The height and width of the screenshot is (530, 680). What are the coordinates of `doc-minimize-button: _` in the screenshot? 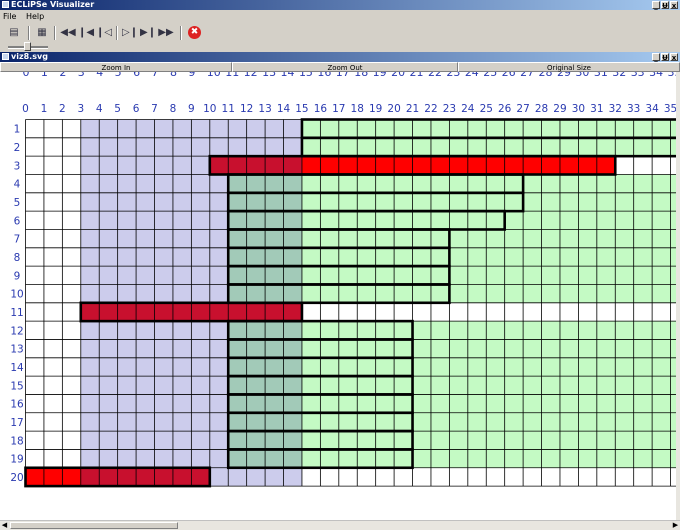 It's located at (656, 57).